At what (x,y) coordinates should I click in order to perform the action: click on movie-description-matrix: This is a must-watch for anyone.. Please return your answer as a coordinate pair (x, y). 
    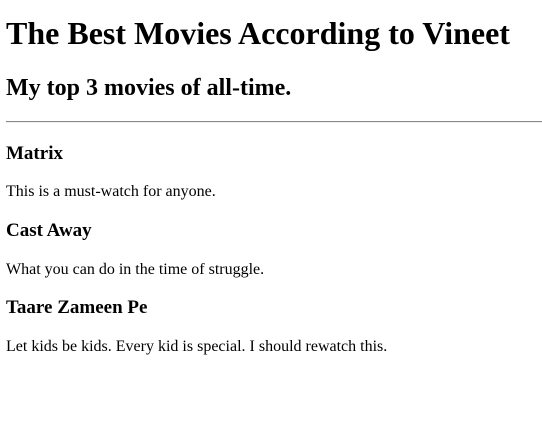
    Looking at the image, I should click on (111, 191).